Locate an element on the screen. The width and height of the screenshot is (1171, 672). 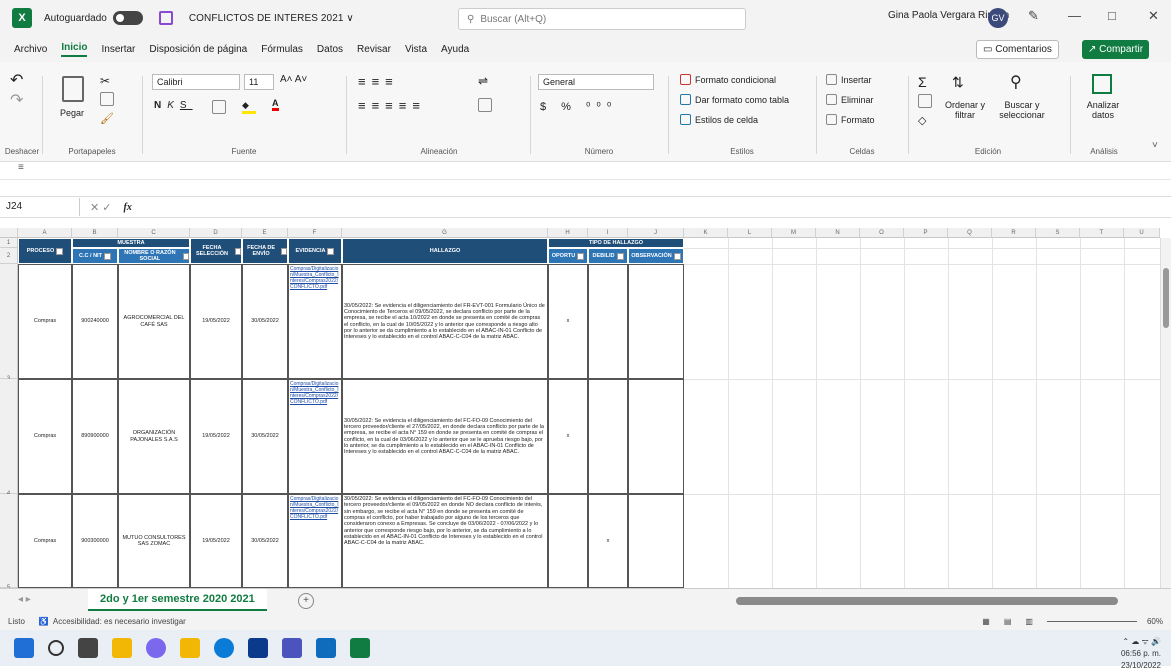
close-button: ✕ is located at coordinates (1153, 16).